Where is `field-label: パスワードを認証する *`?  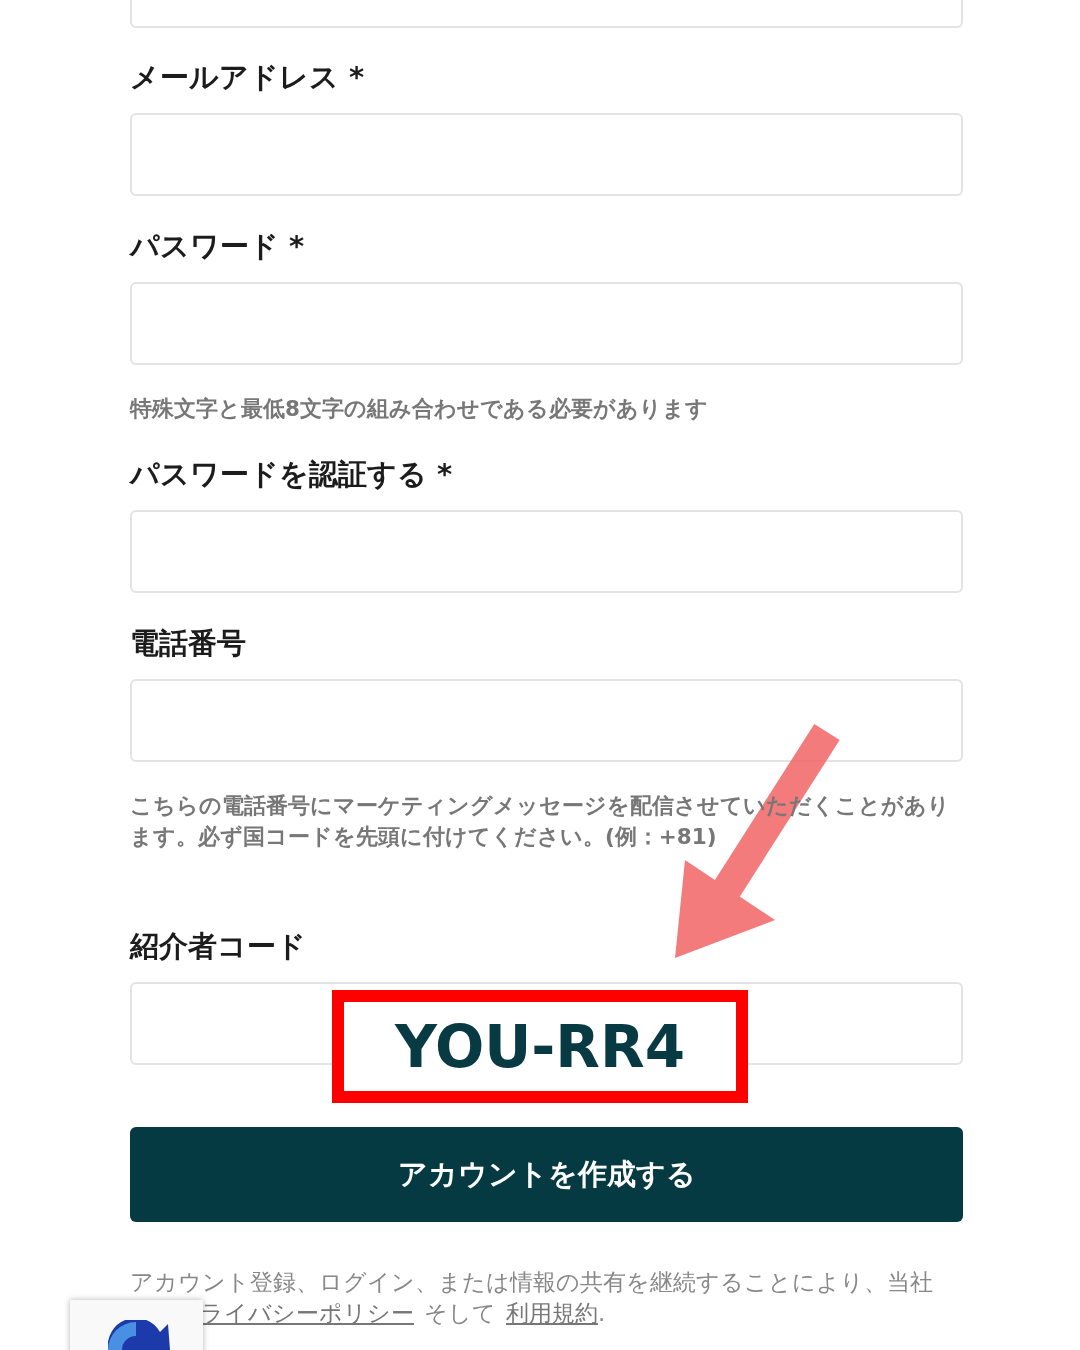 field-label: パスワードを認証する * is located at coordinates (292, 474).